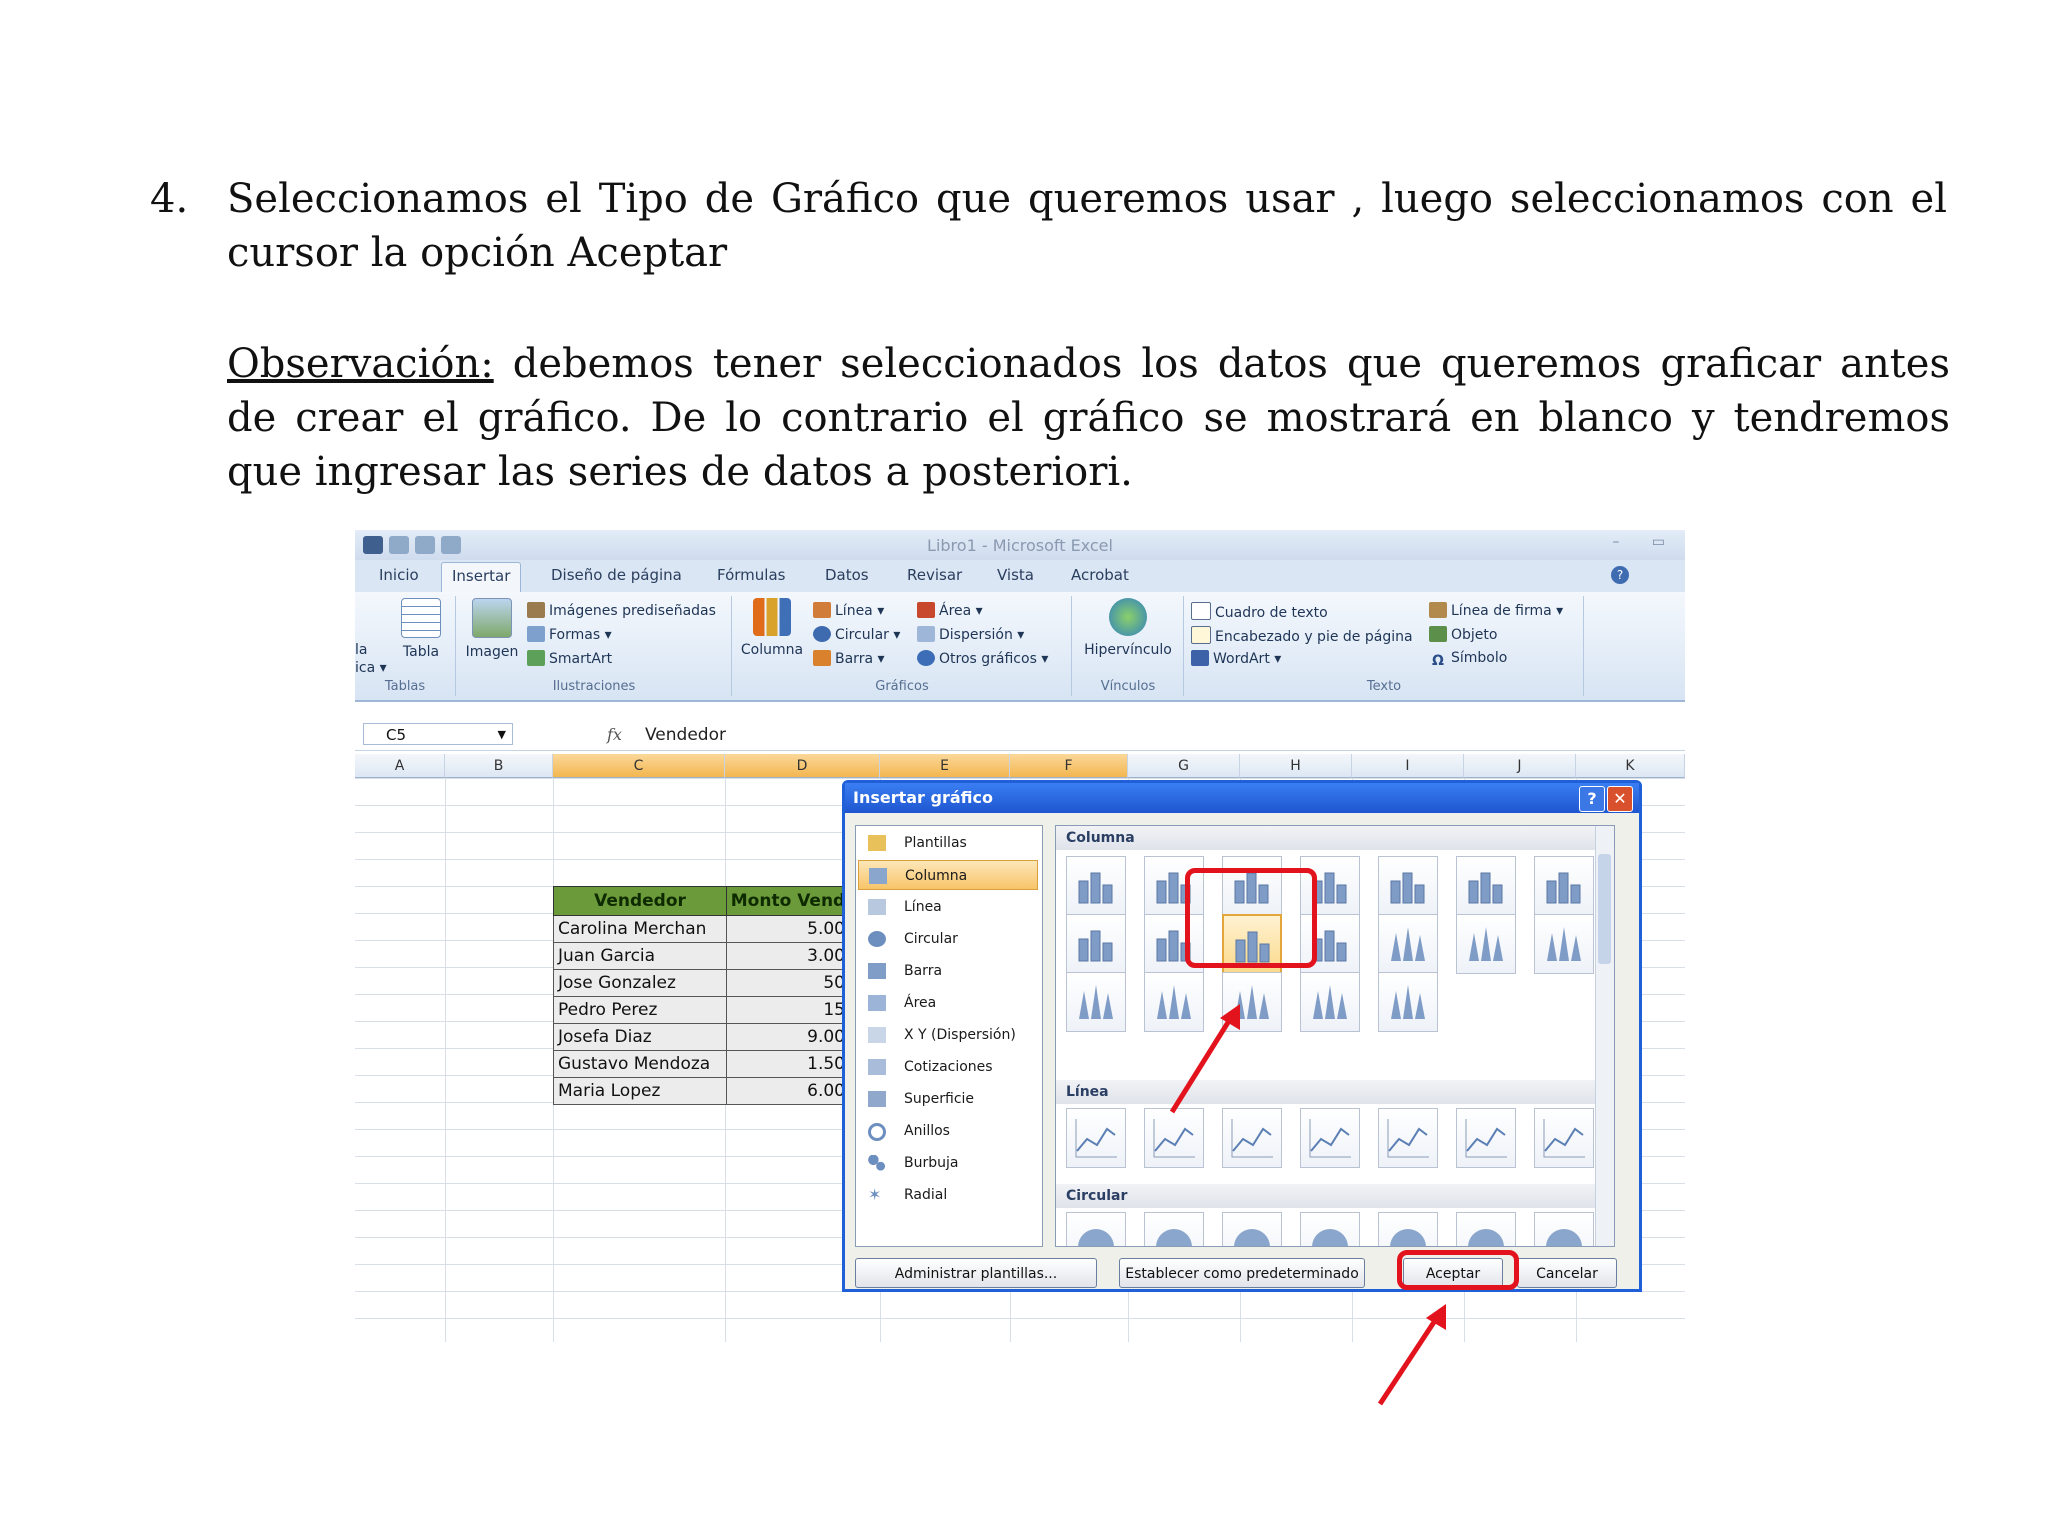 The height and width of the screenshot is (1536, 2048). What do you see at coordinates (1069, 766) in the screenshot?
I see `column-header: F` at bounding box center [1069, 766].